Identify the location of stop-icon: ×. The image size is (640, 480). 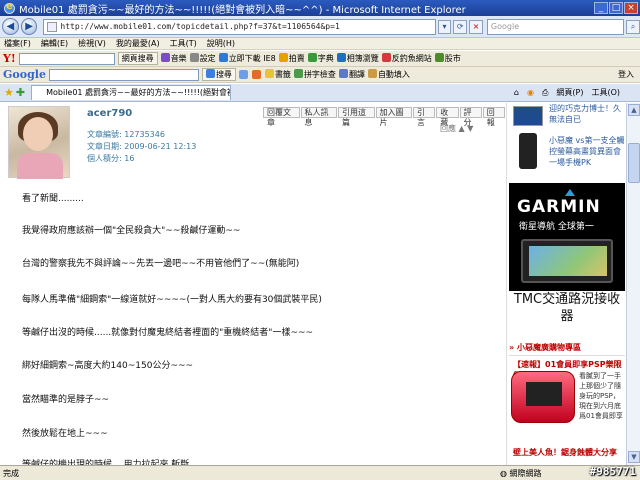
(476, 26).